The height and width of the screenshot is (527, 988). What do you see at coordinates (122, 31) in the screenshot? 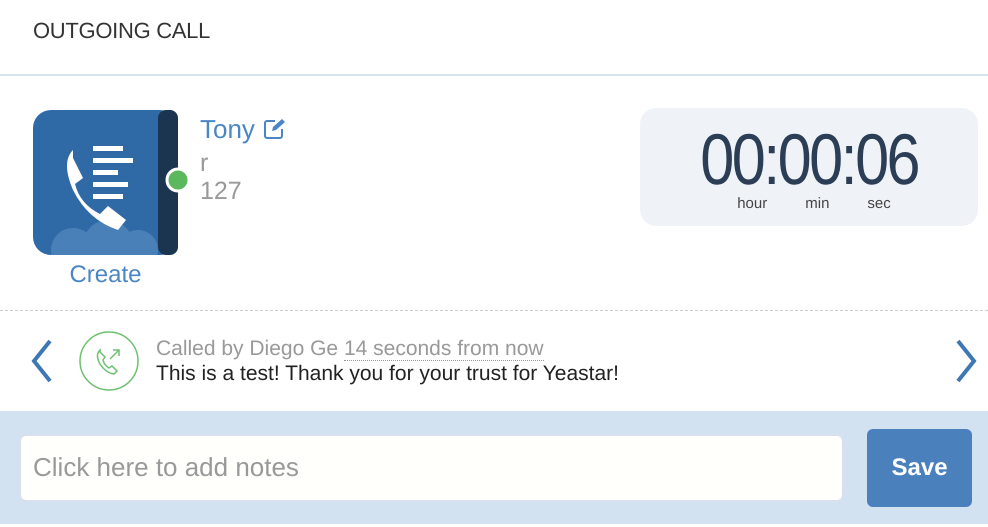
I see `dialog-title: OUTGOING CALL` at bounding box center [122, 31].